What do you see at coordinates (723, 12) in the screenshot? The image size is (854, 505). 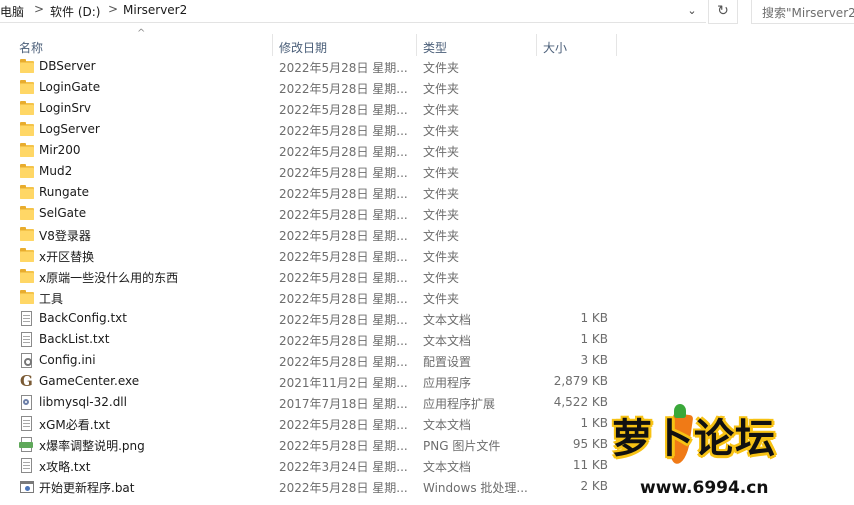 I see `refresh-icon: ↻` at bounding box center [723, 12].